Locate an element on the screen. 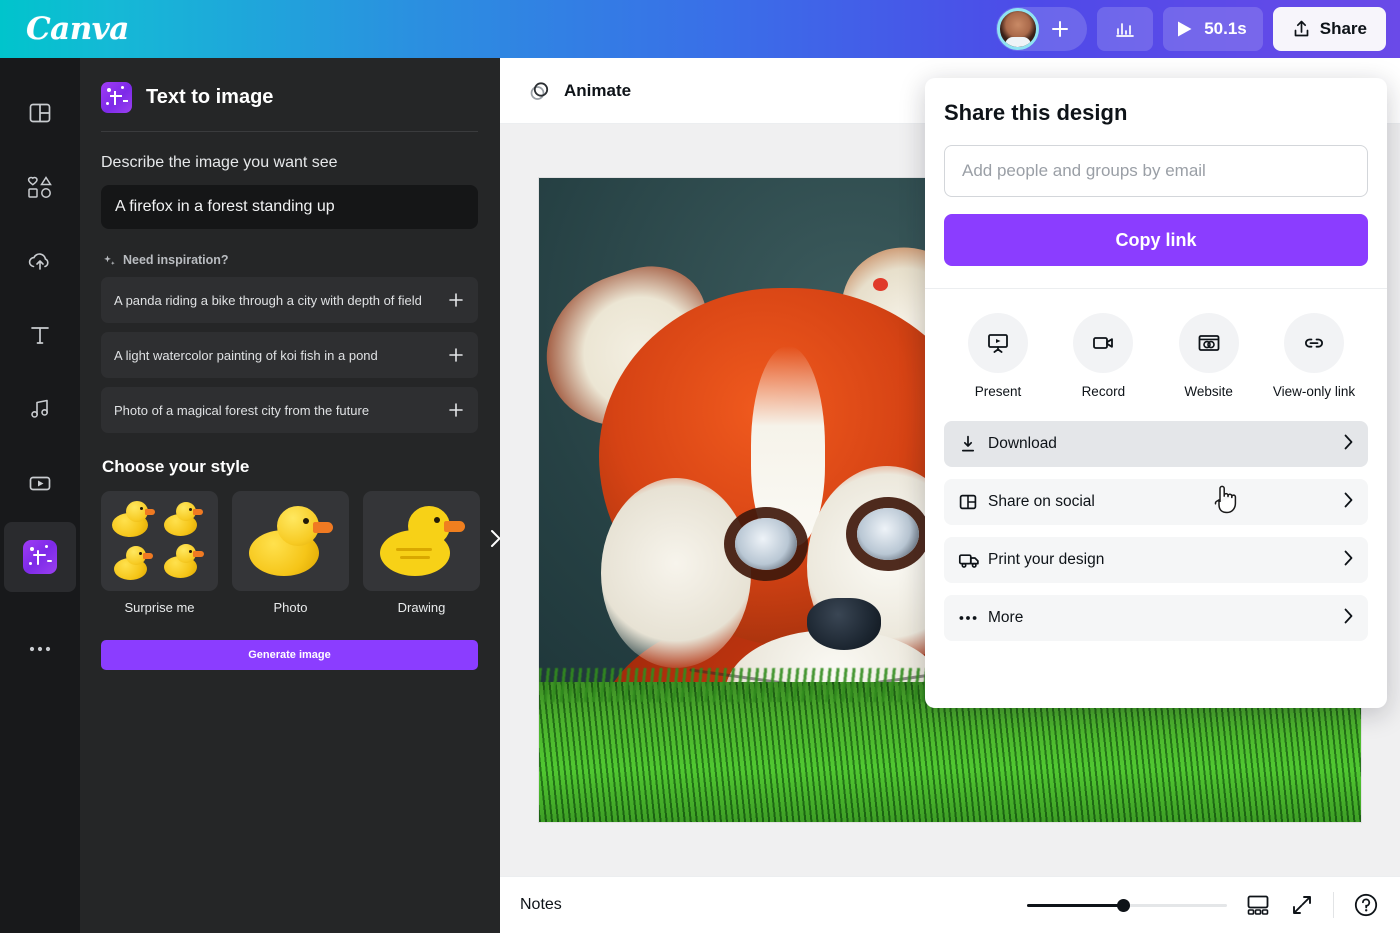 The height and width of the screenshot is (933, 1400). help-button is located at coordinates (1366, 905).